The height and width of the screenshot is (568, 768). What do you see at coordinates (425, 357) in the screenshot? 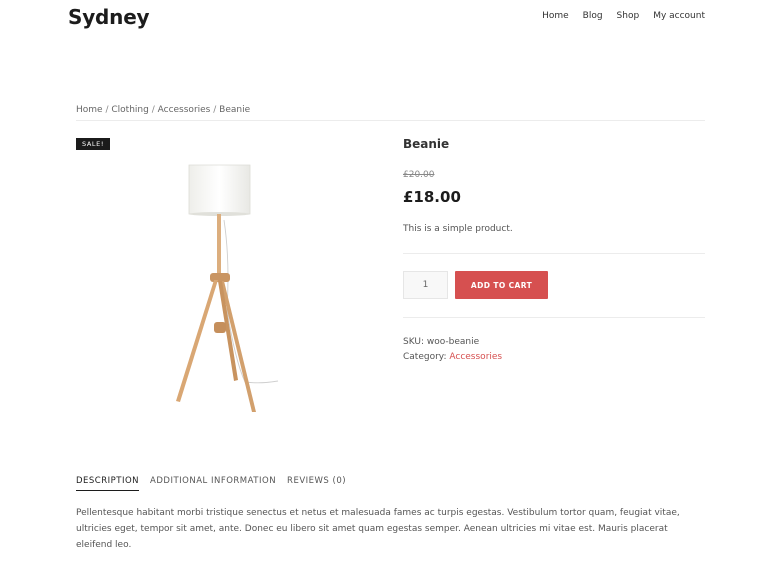
I see `category-label: Category:` at bounding box center [425, 357].